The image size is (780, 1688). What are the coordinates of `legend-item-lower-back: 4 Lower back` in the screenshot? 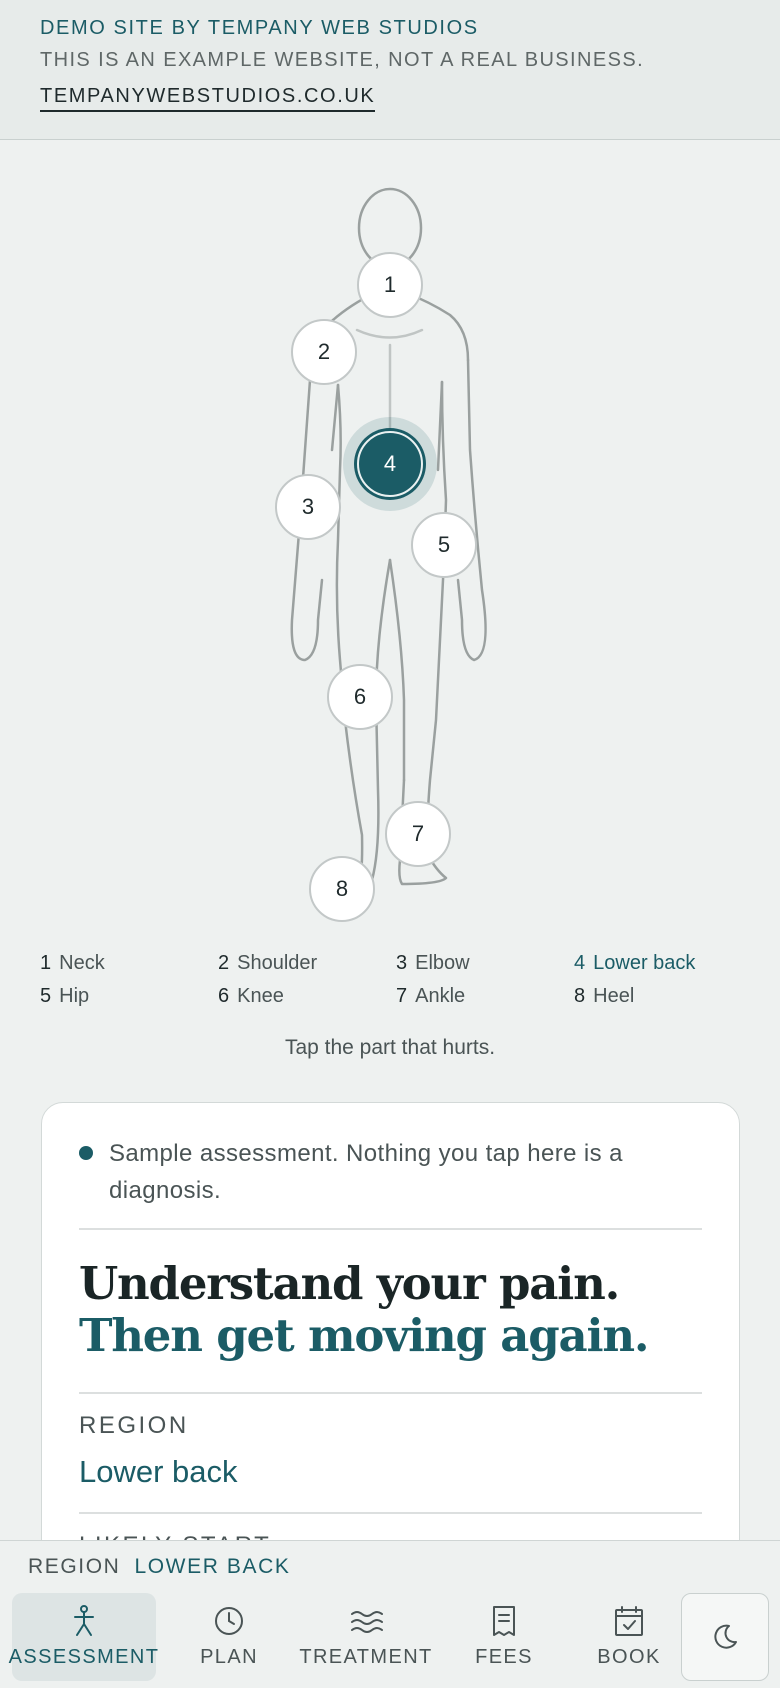 It's located at (662, 963).